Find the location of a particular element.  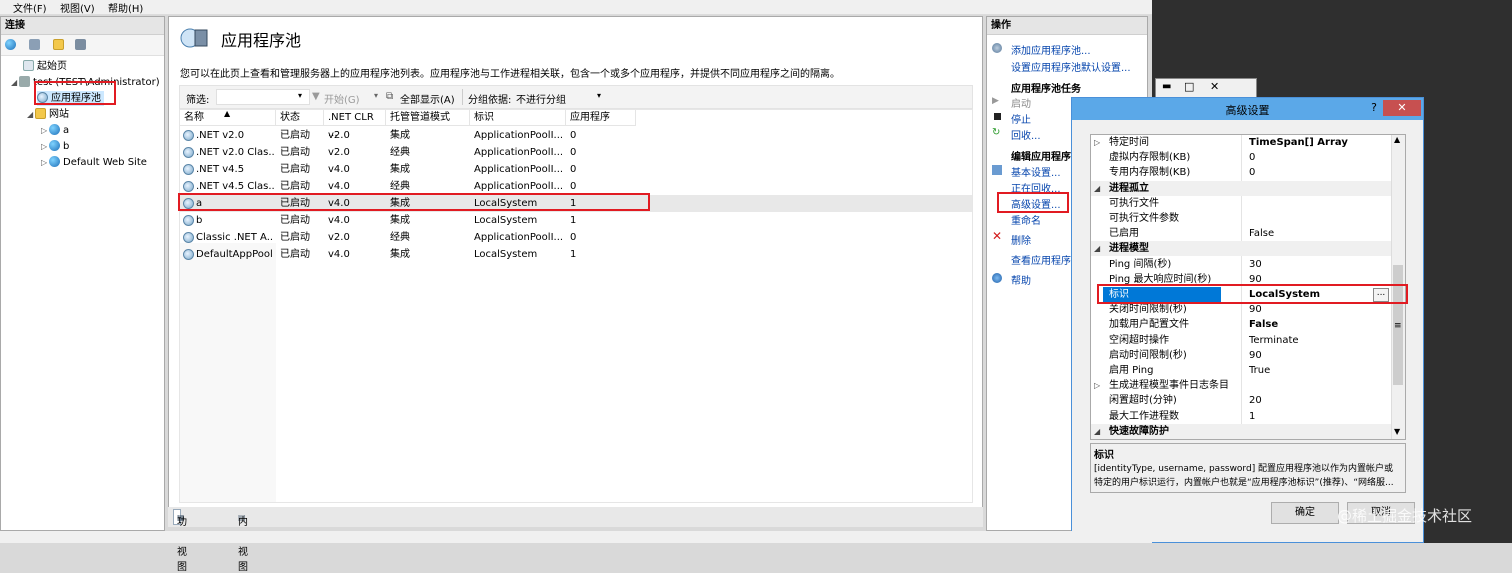

column-header-pipeline: 托管管道模式 is located at coordinates (428, 118).